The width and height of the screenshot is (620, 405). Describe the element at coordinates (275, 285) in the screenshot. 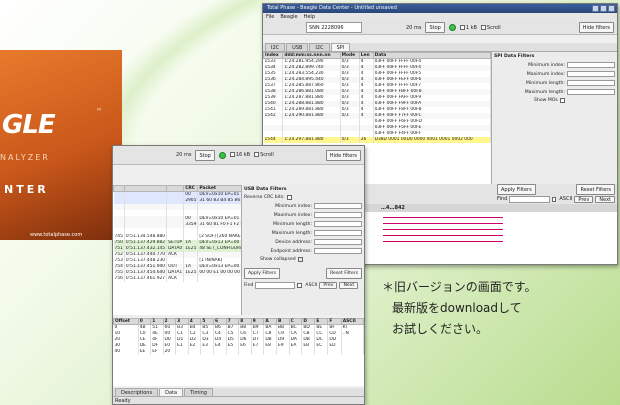

I see `front-find-input` at that location.